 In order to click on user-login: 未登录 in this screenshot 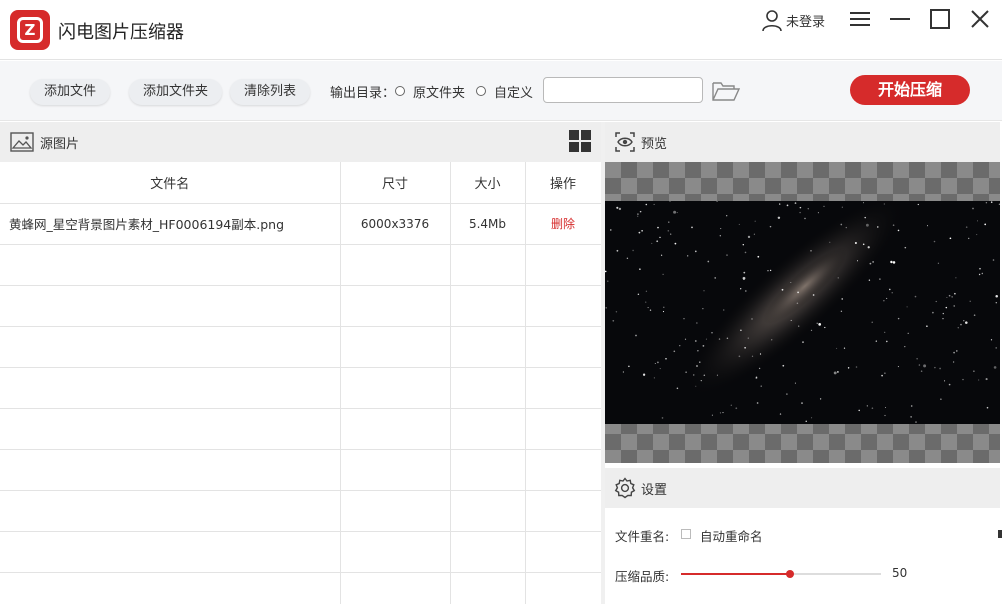, I will do `click(792, 20)`.